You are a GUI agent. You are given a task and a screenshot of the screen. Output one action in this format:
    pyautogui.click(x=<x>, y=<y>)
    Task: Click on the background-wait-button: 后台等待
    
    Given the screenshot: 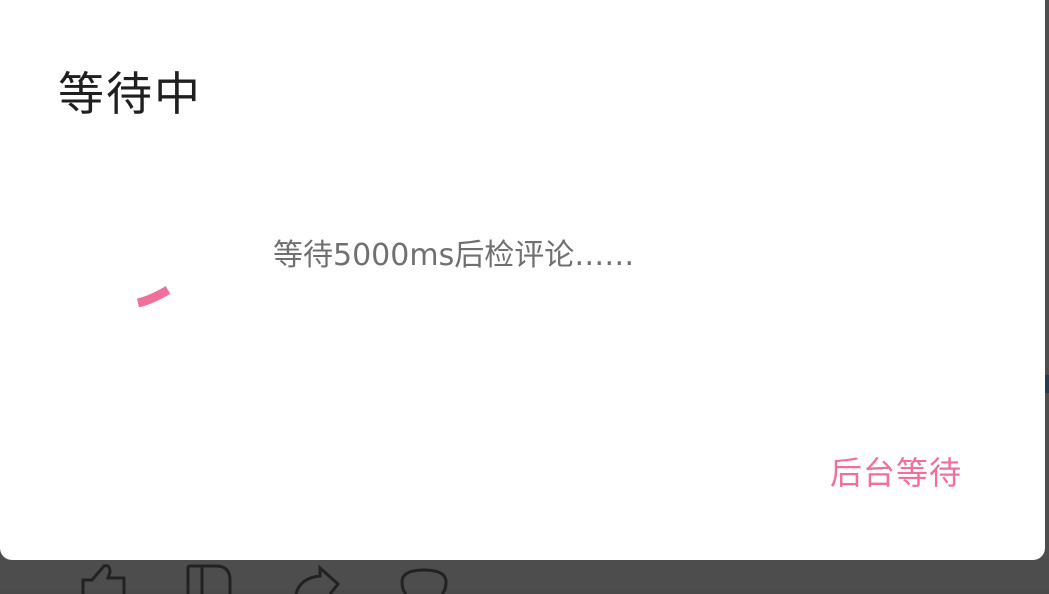 What is the action you would take?
    pyautogui.click(x=896, y=471)
    